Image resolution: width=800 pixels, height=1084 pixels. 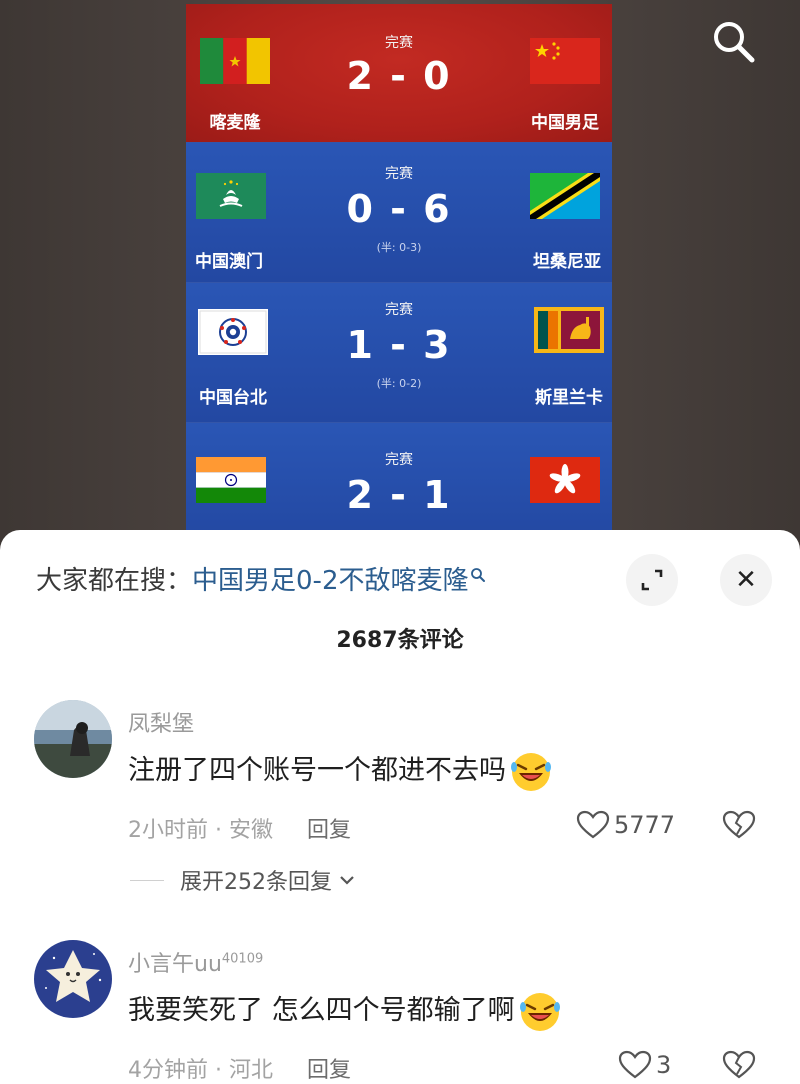 I want to click on away-team-name: 坦桑尼亚, so click(x=567, y=262).